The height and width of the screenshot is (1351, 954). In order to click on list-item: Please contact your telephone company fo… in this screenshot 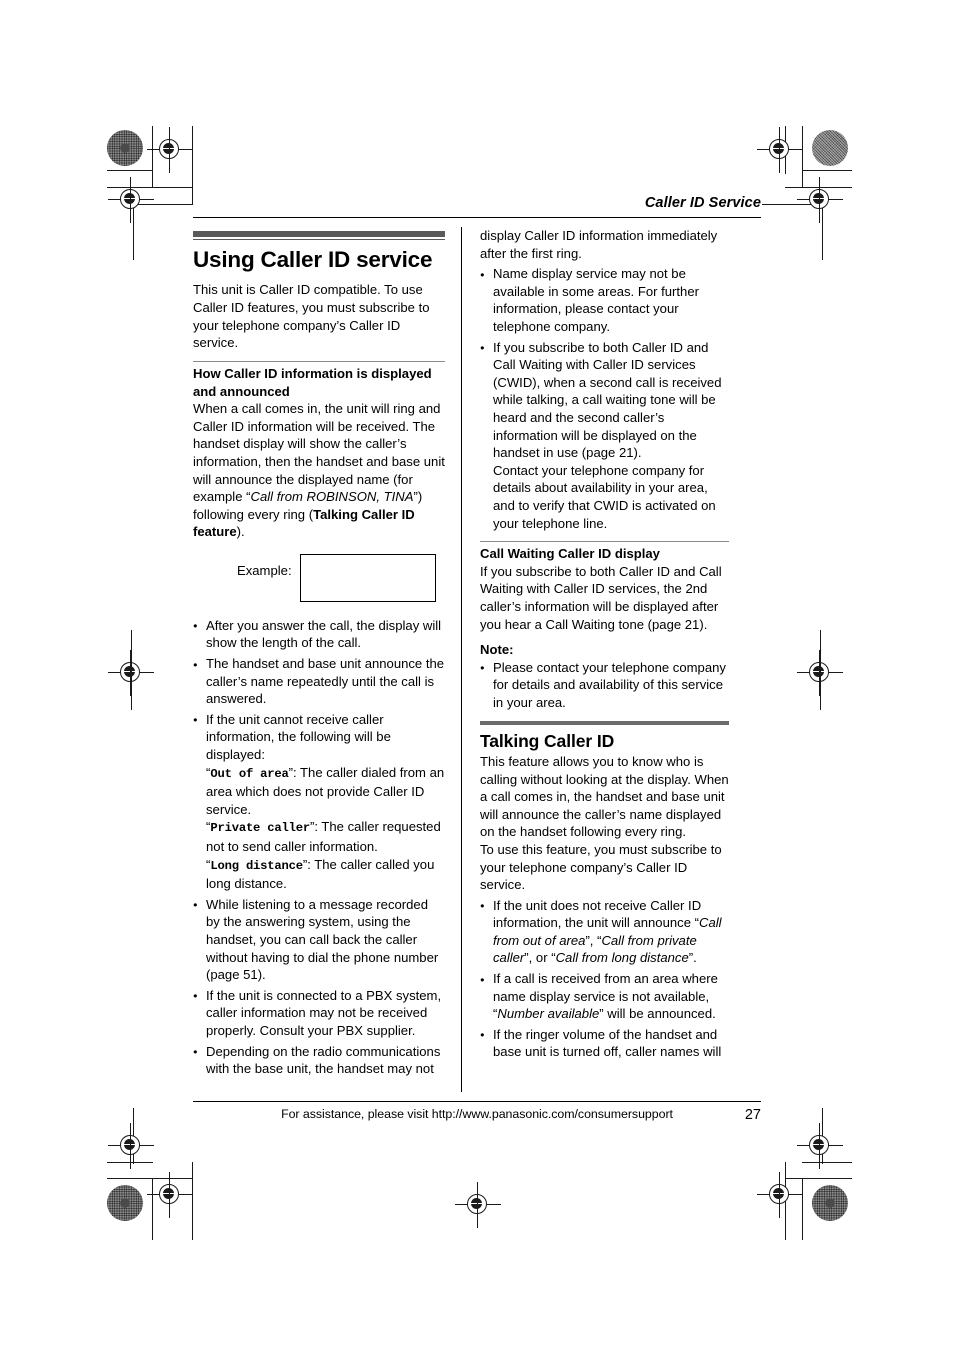, I will do `click(604, 685)`.